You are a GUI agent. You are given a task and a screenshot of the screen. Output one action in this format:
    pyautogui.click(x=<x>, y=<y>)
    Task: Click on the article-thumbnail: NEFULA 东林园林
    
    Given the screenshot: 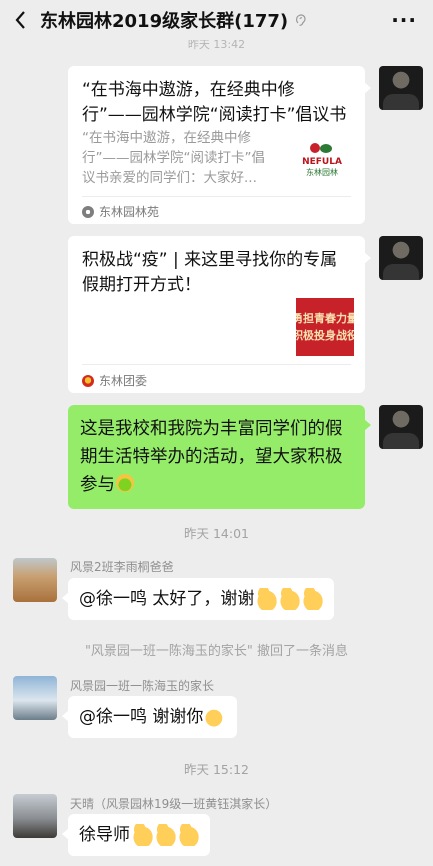 What is the action you would take?
    pyautogui.click(x=322, y=159)
    